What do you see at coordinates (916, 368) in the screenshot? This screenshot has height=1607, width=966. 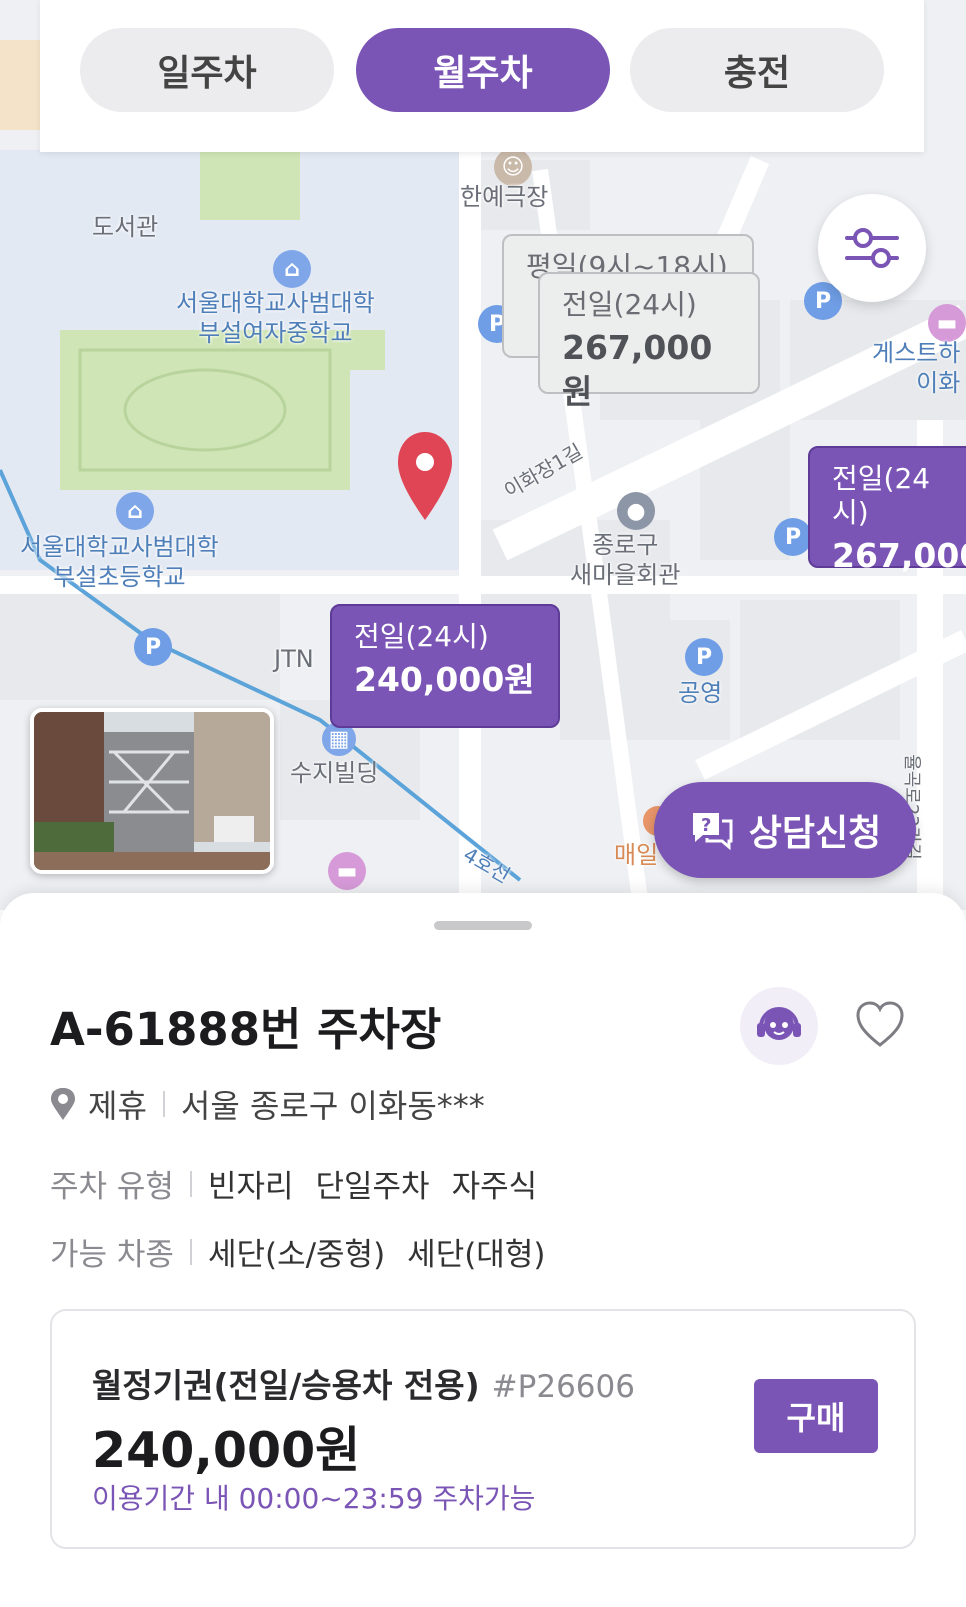 I see `map-label-guesthouse: 게스트하 이화` at bounding box center [916, 368].